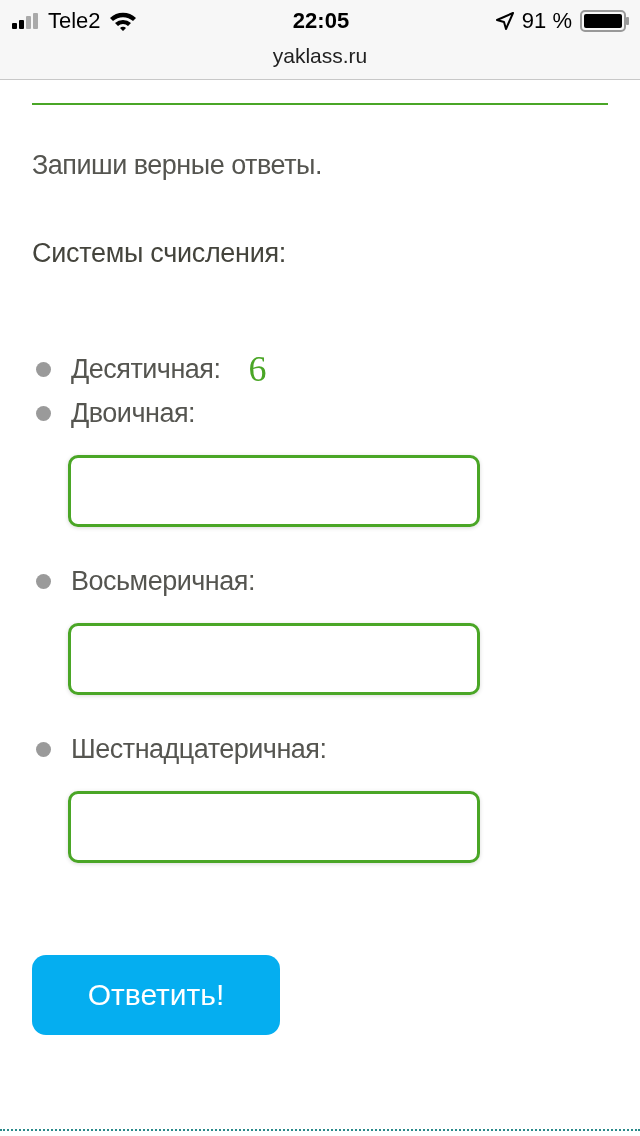  I want to click on instruction-text: Запиши верные ответы., so click(177, 165).